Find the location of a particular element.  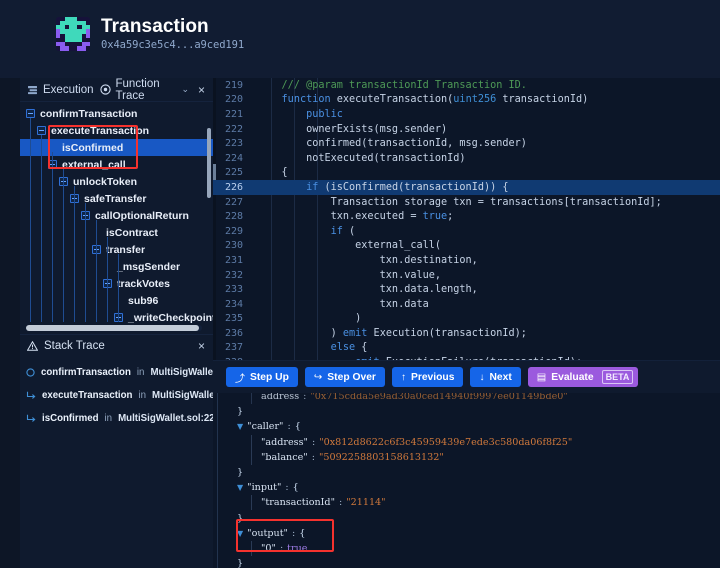

json-row: "balance": "5092258803158613132" is located at coordinates (471, 457).